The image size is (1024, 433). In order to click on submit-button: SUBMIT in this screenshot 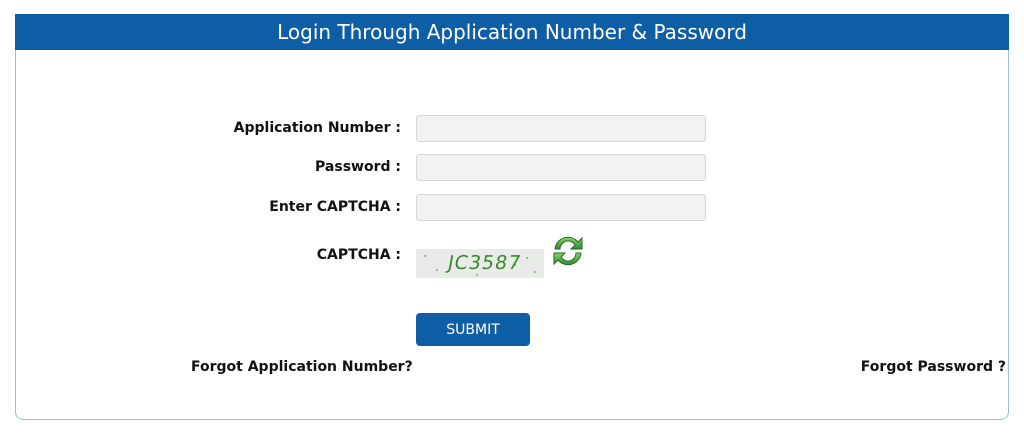, I will do `click(473, 329)`.